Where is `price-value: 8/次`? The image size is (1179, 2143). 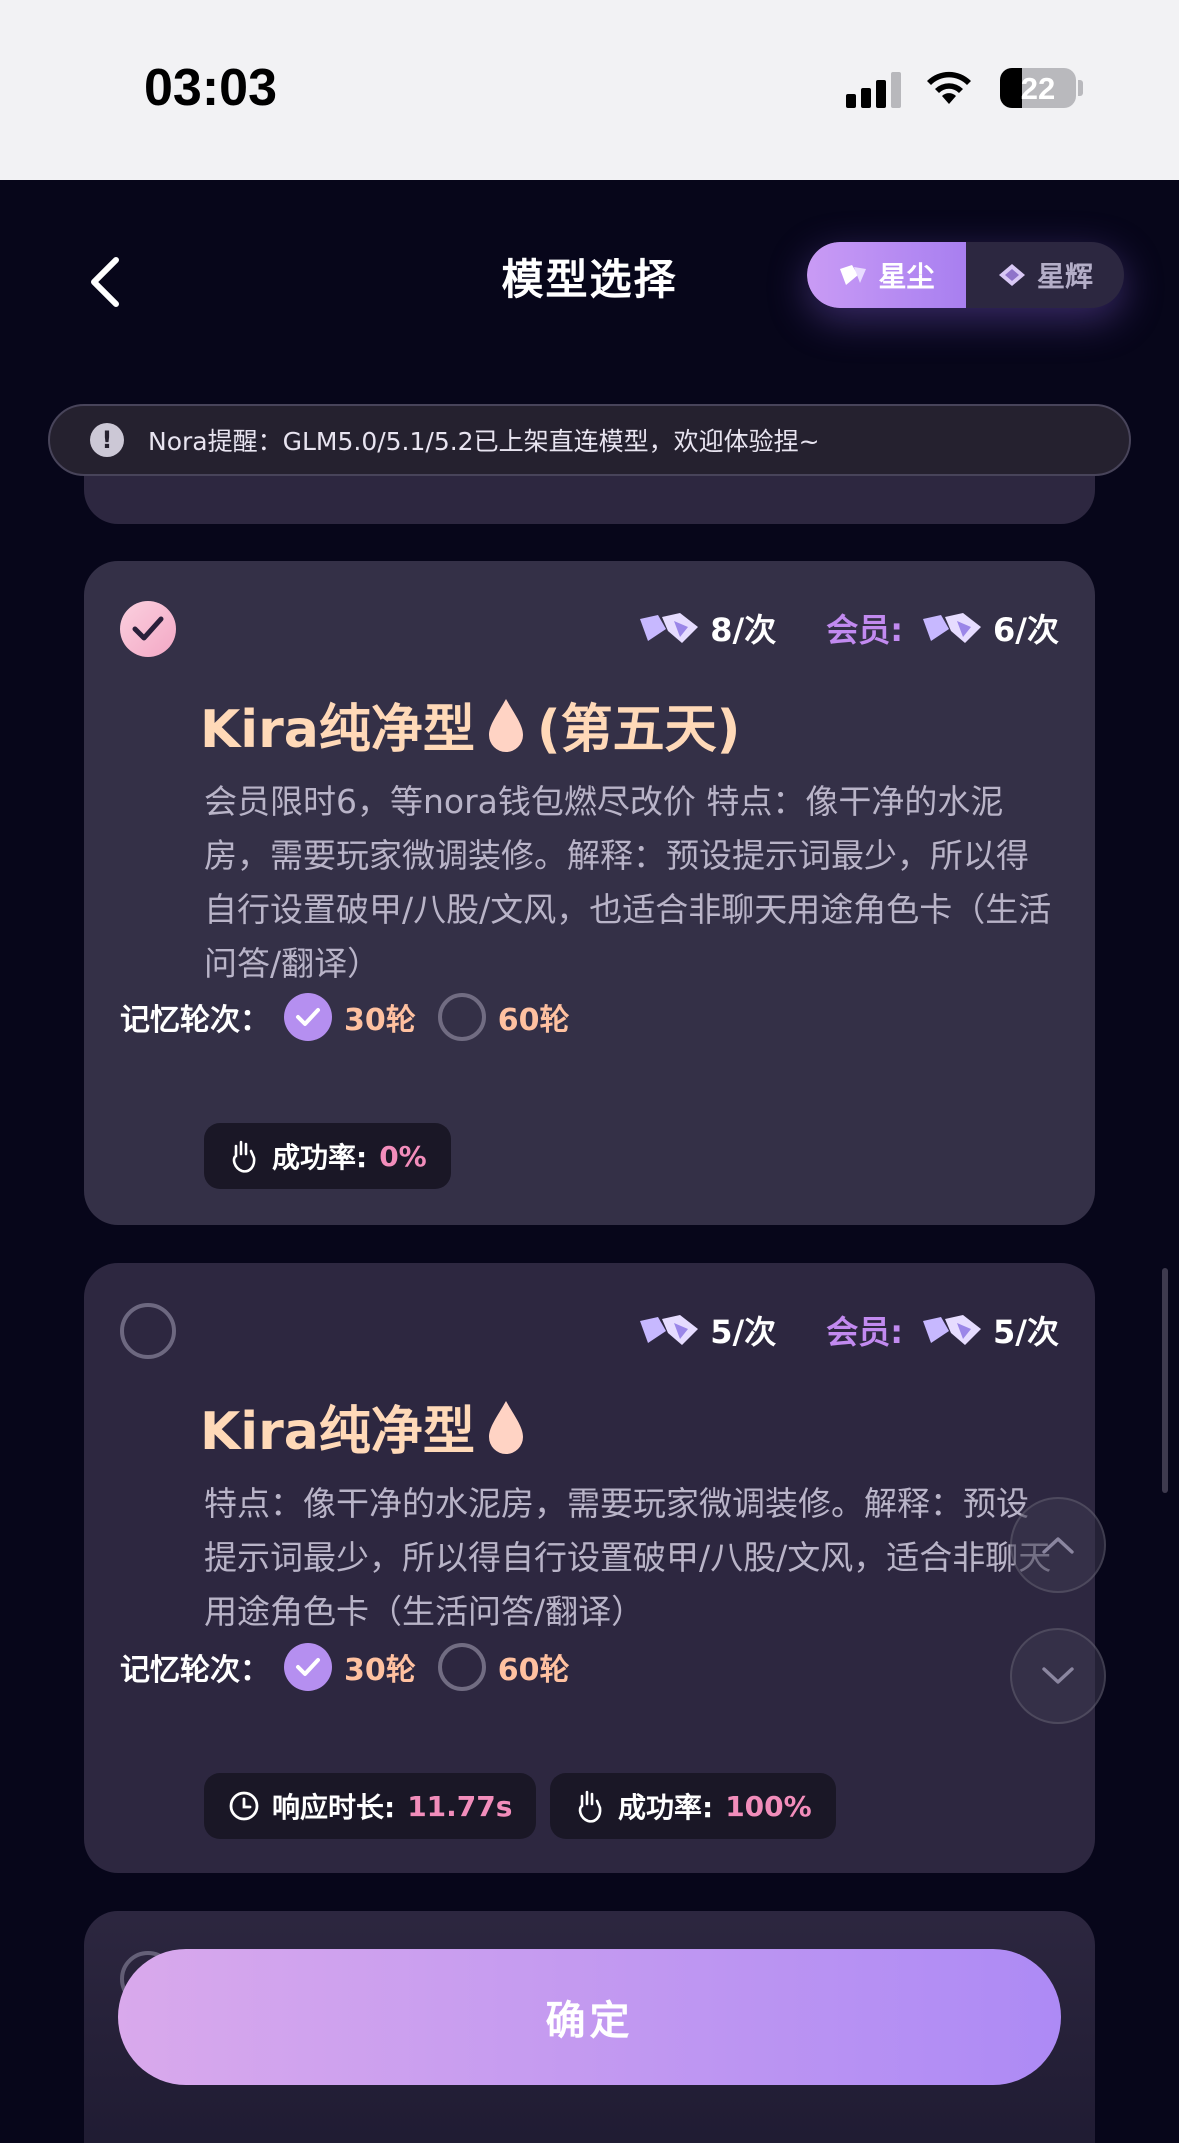 price-value: 8/次 is located at coordinates (743, 630).